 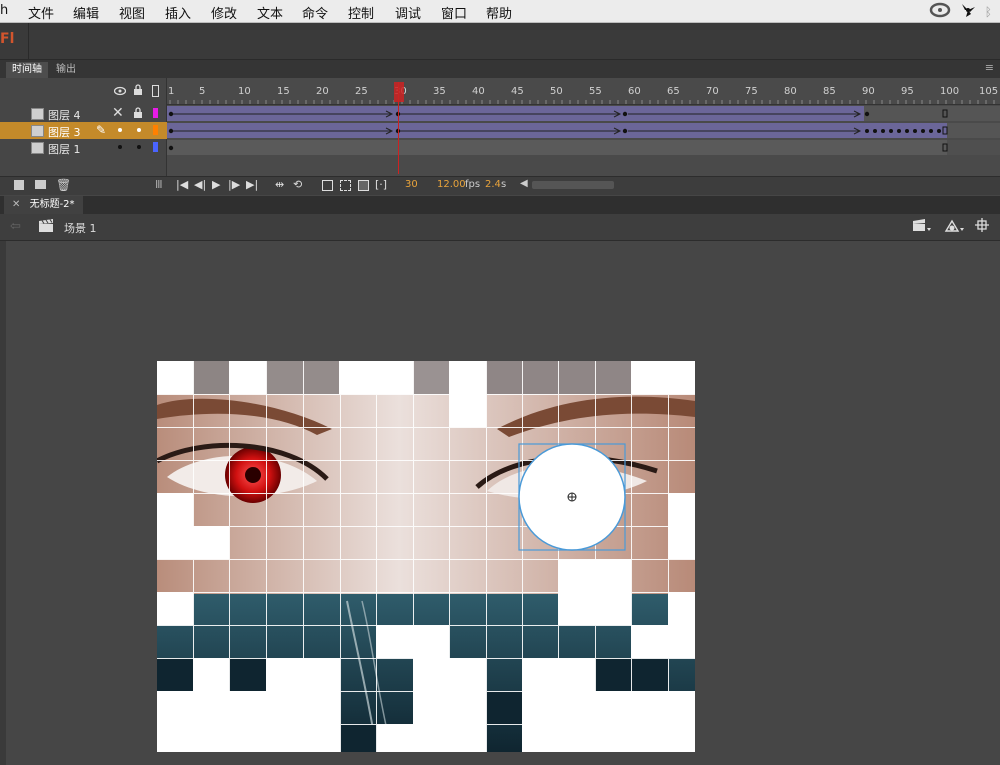 I want to click on playhead-line, so click(x=398, y=128).